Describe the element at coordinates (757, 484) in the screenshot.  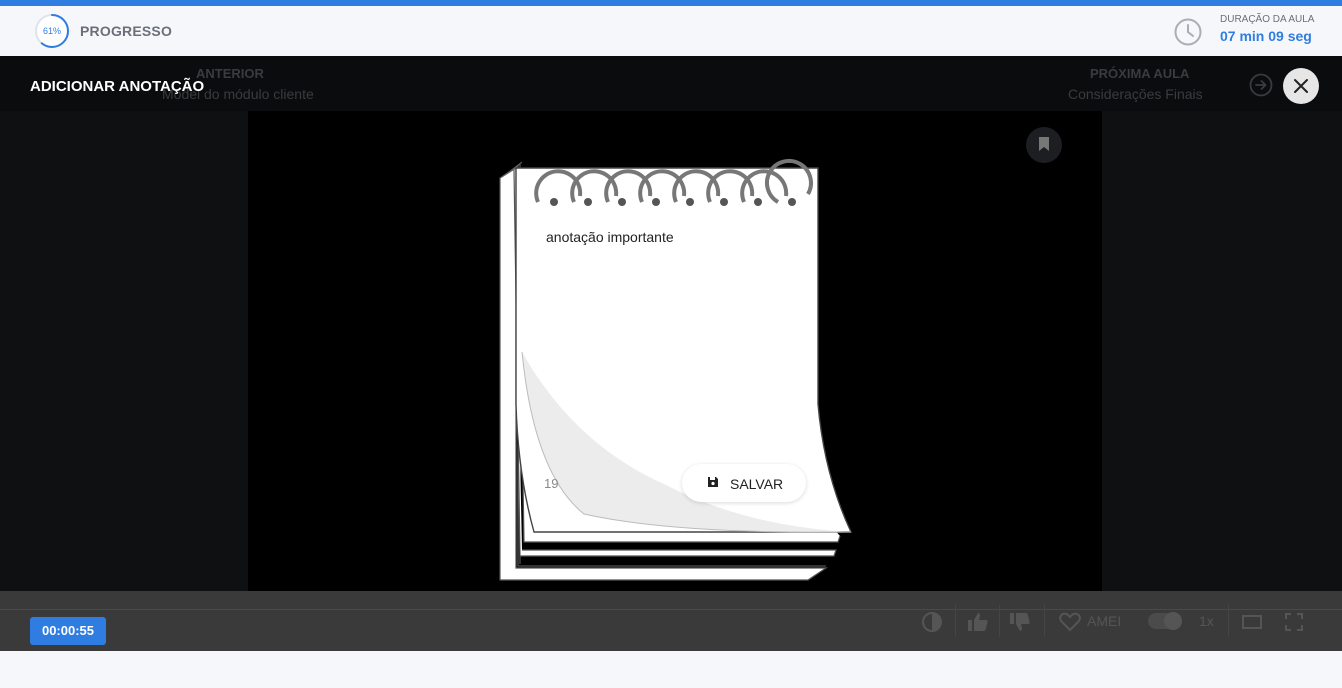
I see `save-button-label: SALVAR` at that location.